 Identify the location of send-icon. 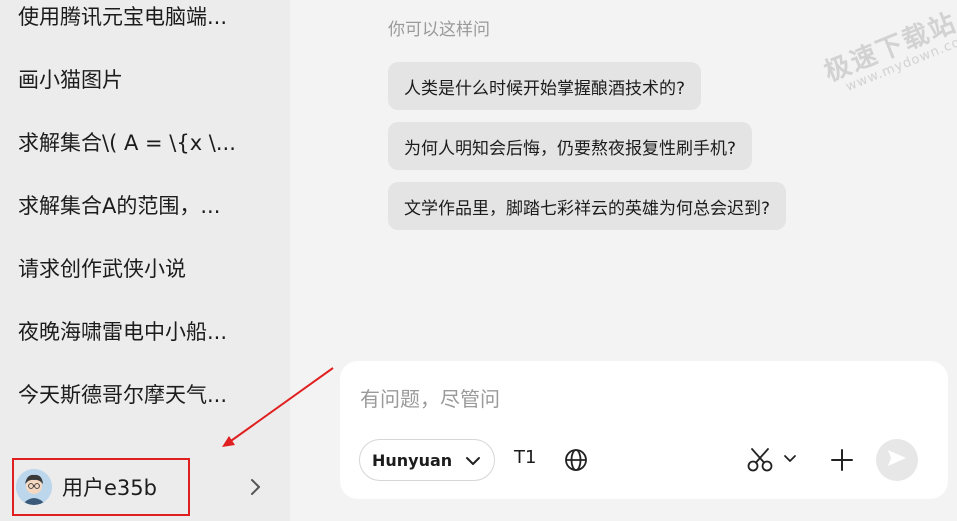
(897, 460).